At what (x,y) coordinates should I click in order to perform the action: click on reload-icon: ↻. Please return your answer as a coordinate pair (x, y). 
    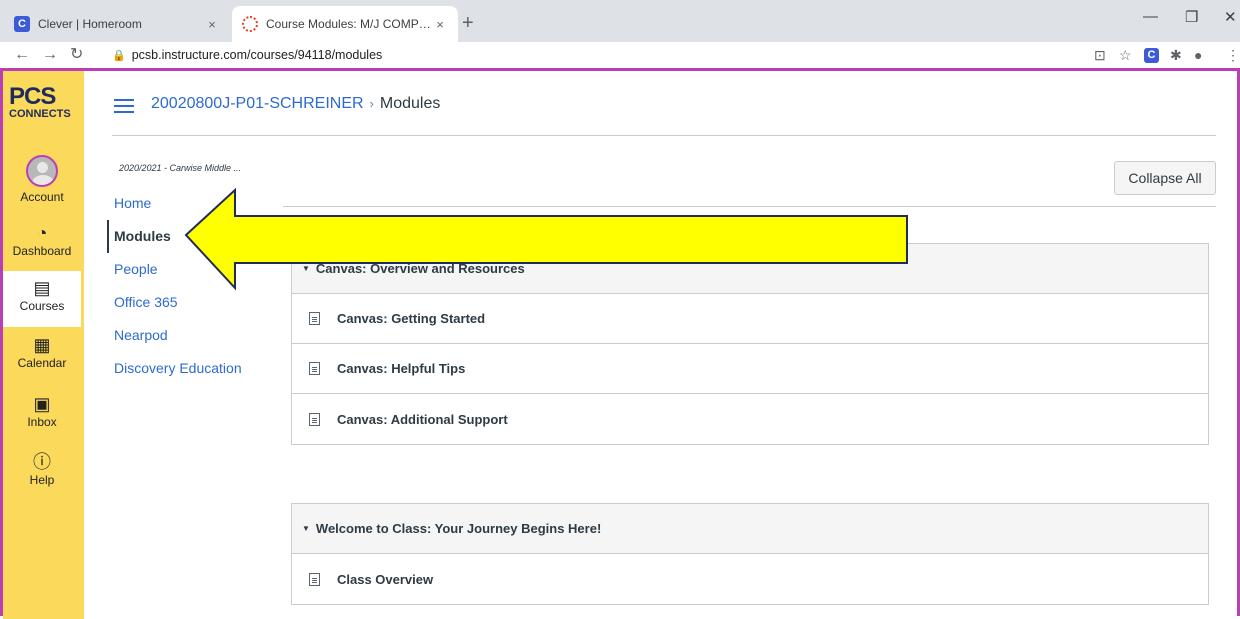
    Looking at the image, I should click on (76, 55).